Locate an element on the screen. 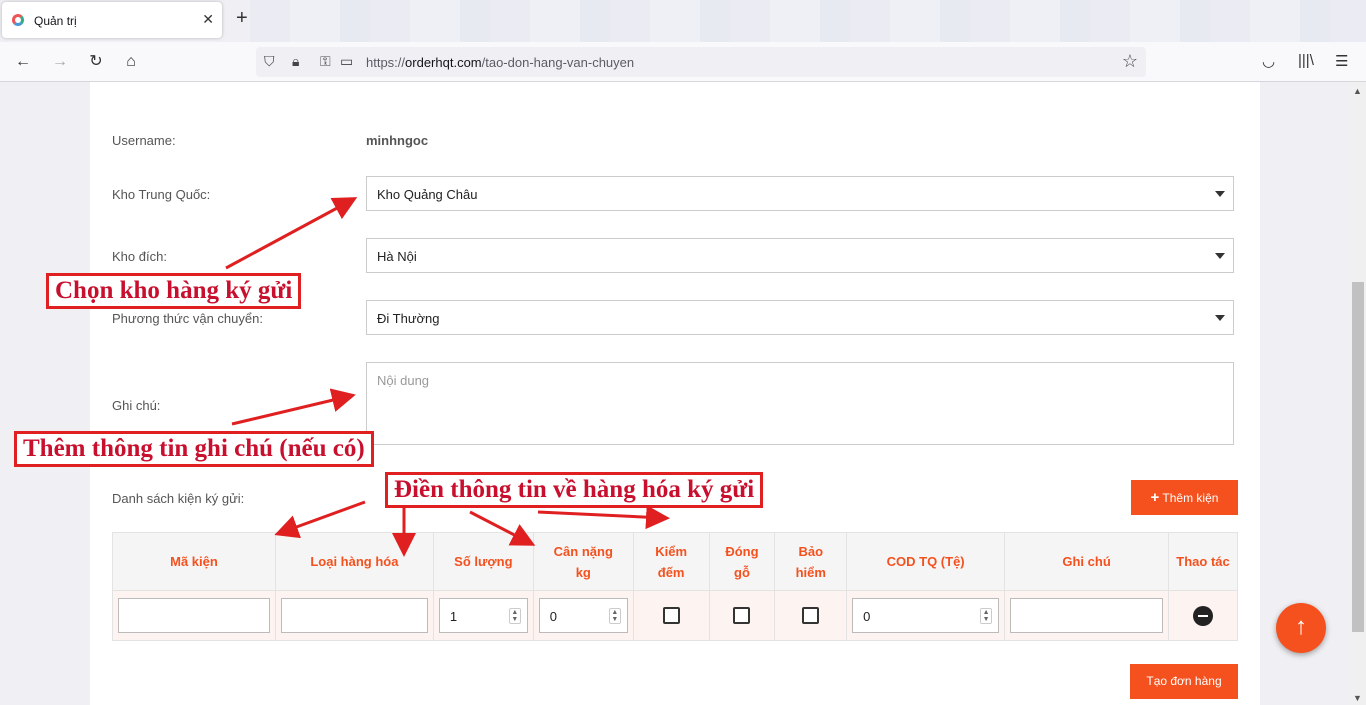 This screenshot has width=1366, height=705. scroll-top-button: ↑ is located at coordinates (1301, 628).